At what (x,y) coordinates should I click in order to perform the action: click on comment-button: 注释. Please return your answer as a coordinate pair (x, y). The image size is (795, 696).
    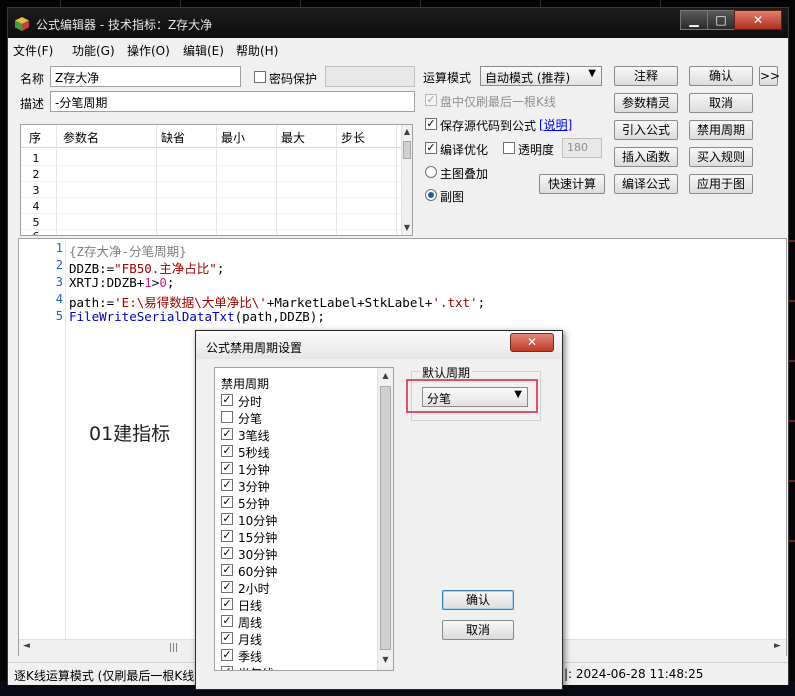
    Looking at the image, I should click on (646, 76).